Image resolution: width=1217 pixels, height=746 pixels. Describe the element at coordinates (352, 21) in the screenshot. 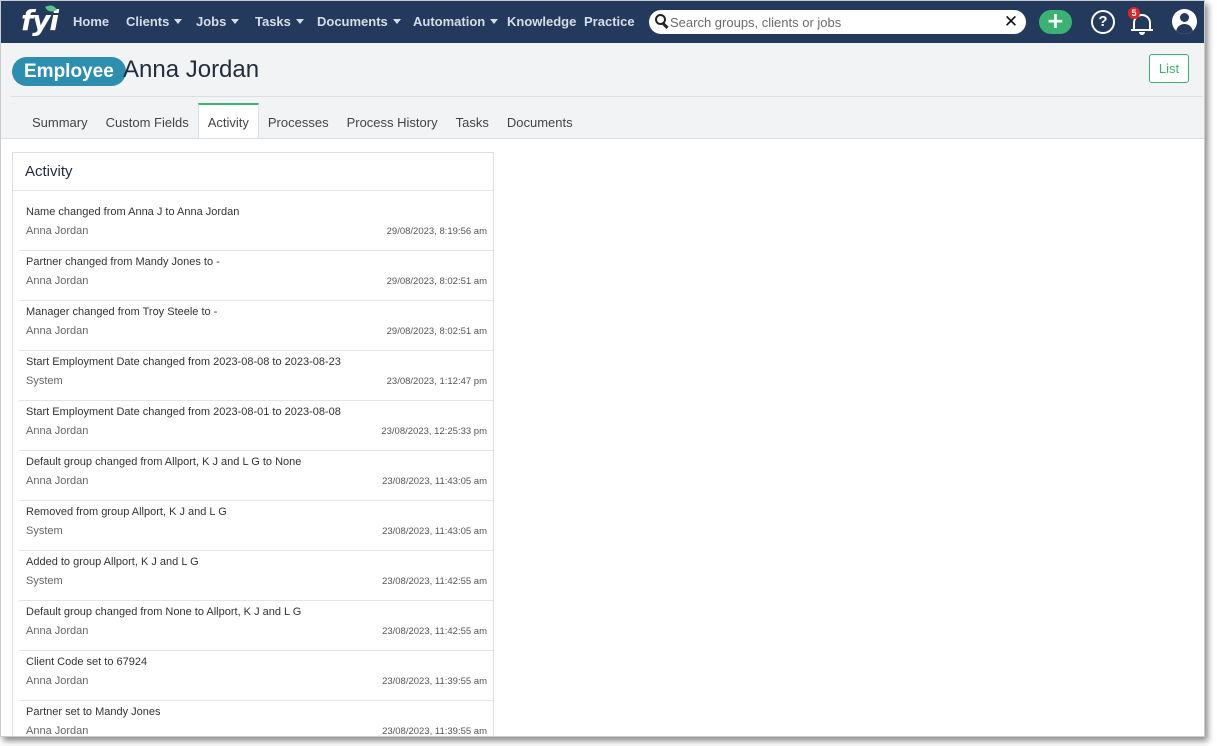

I see `nav-documents-label: Documents` at that location.